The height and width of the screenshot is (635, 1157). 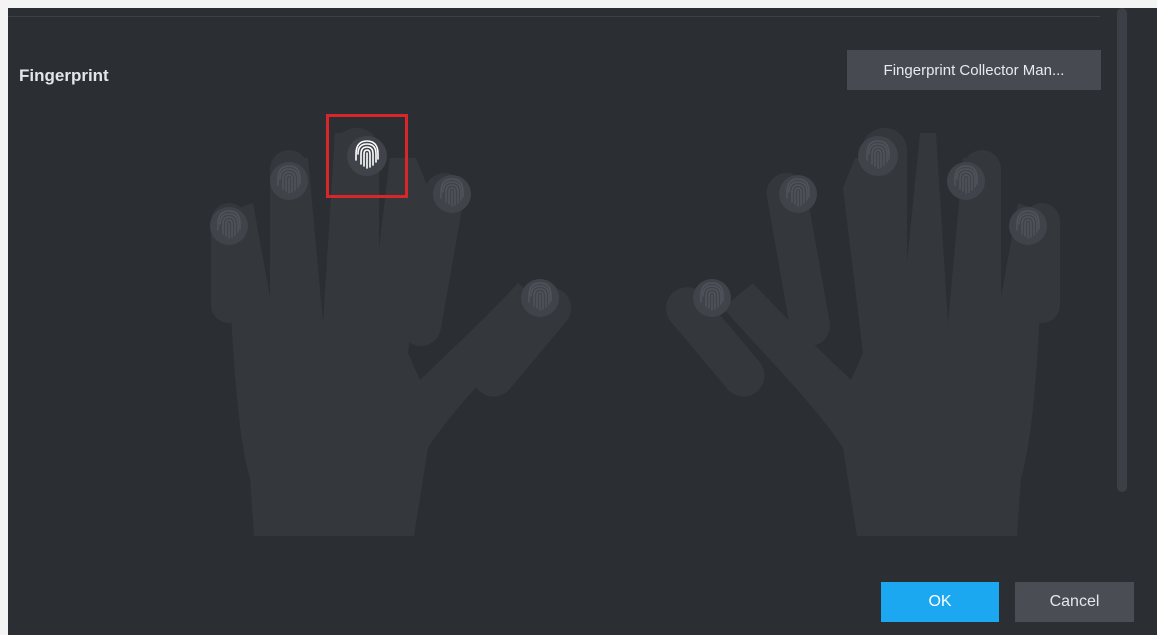 I want to click on selected-finger-highlight, so click(x=367, y=156).